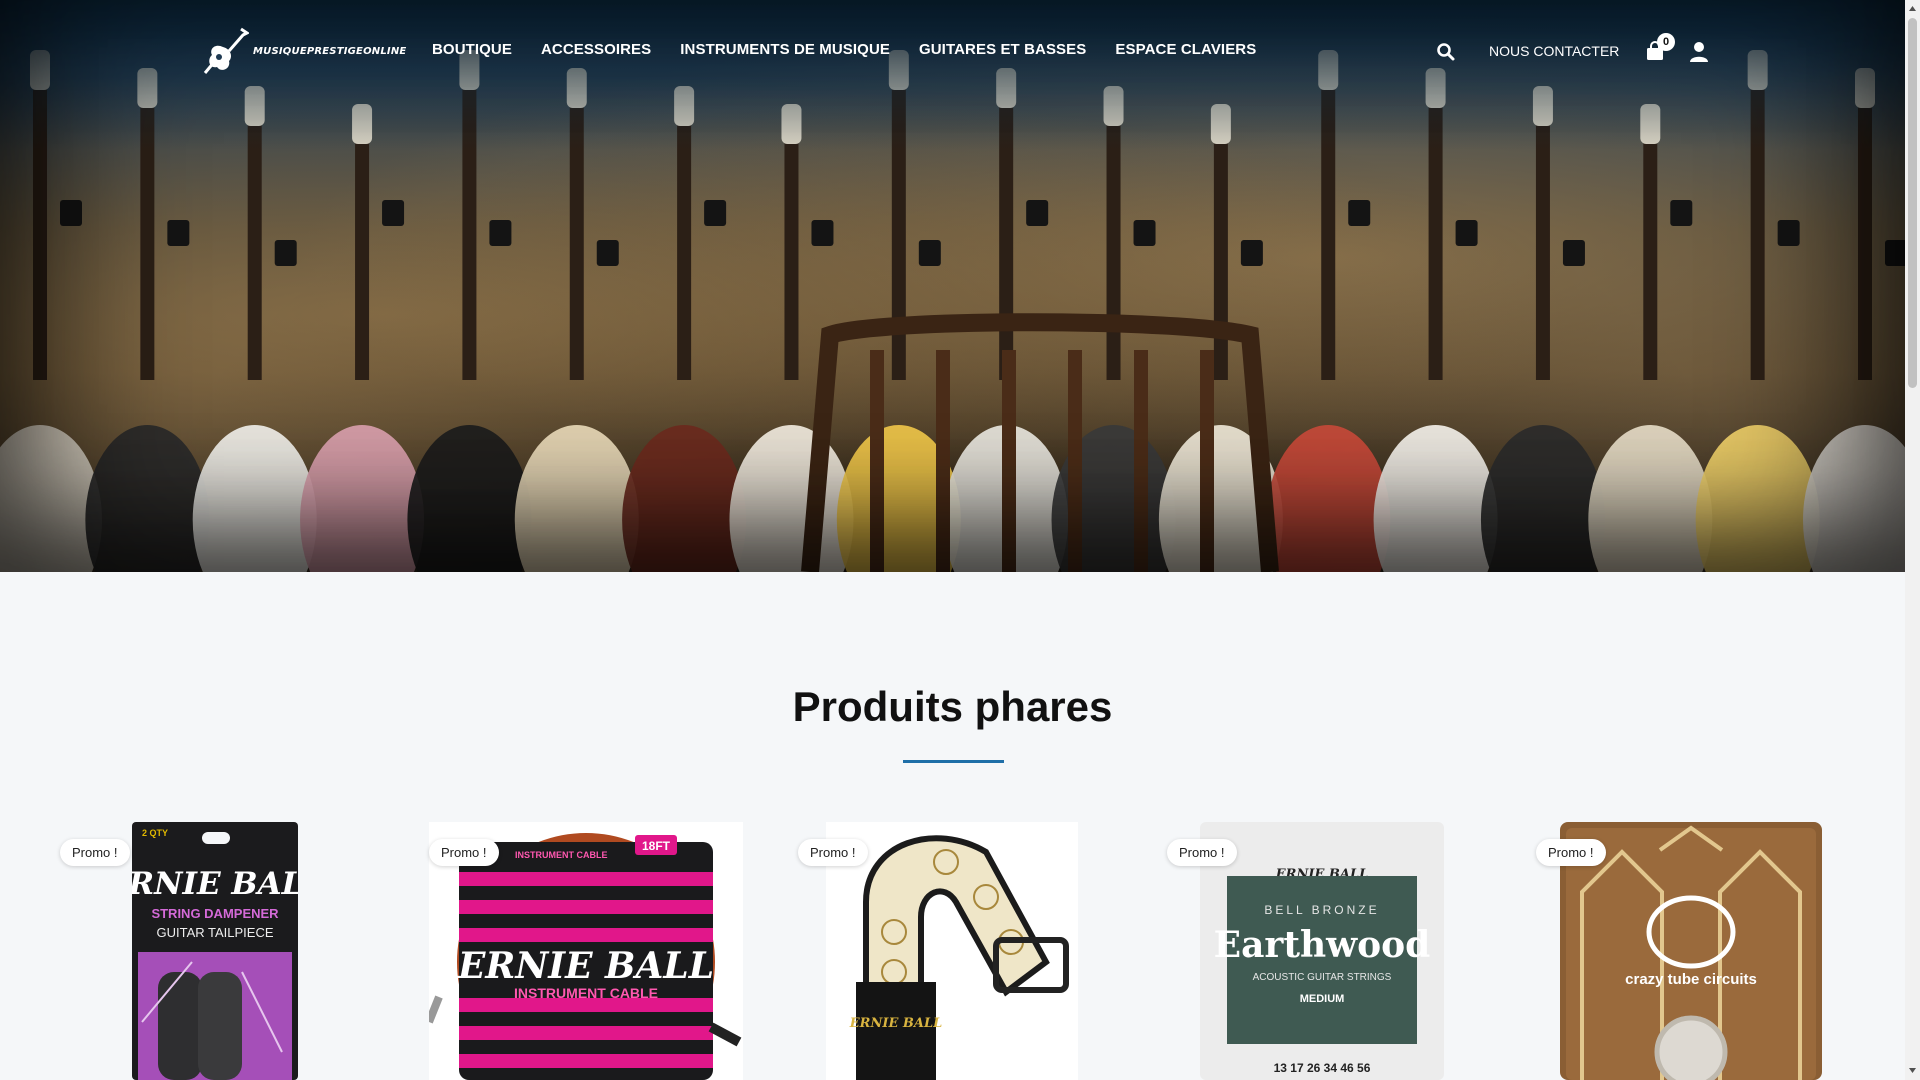 The image size is (1920, 1080). What do you see at coordinates (561, 855) in the screenshot?
I see `product-2-top-label: INSTRUMENT CABLE` at bounding box center [561, 855].